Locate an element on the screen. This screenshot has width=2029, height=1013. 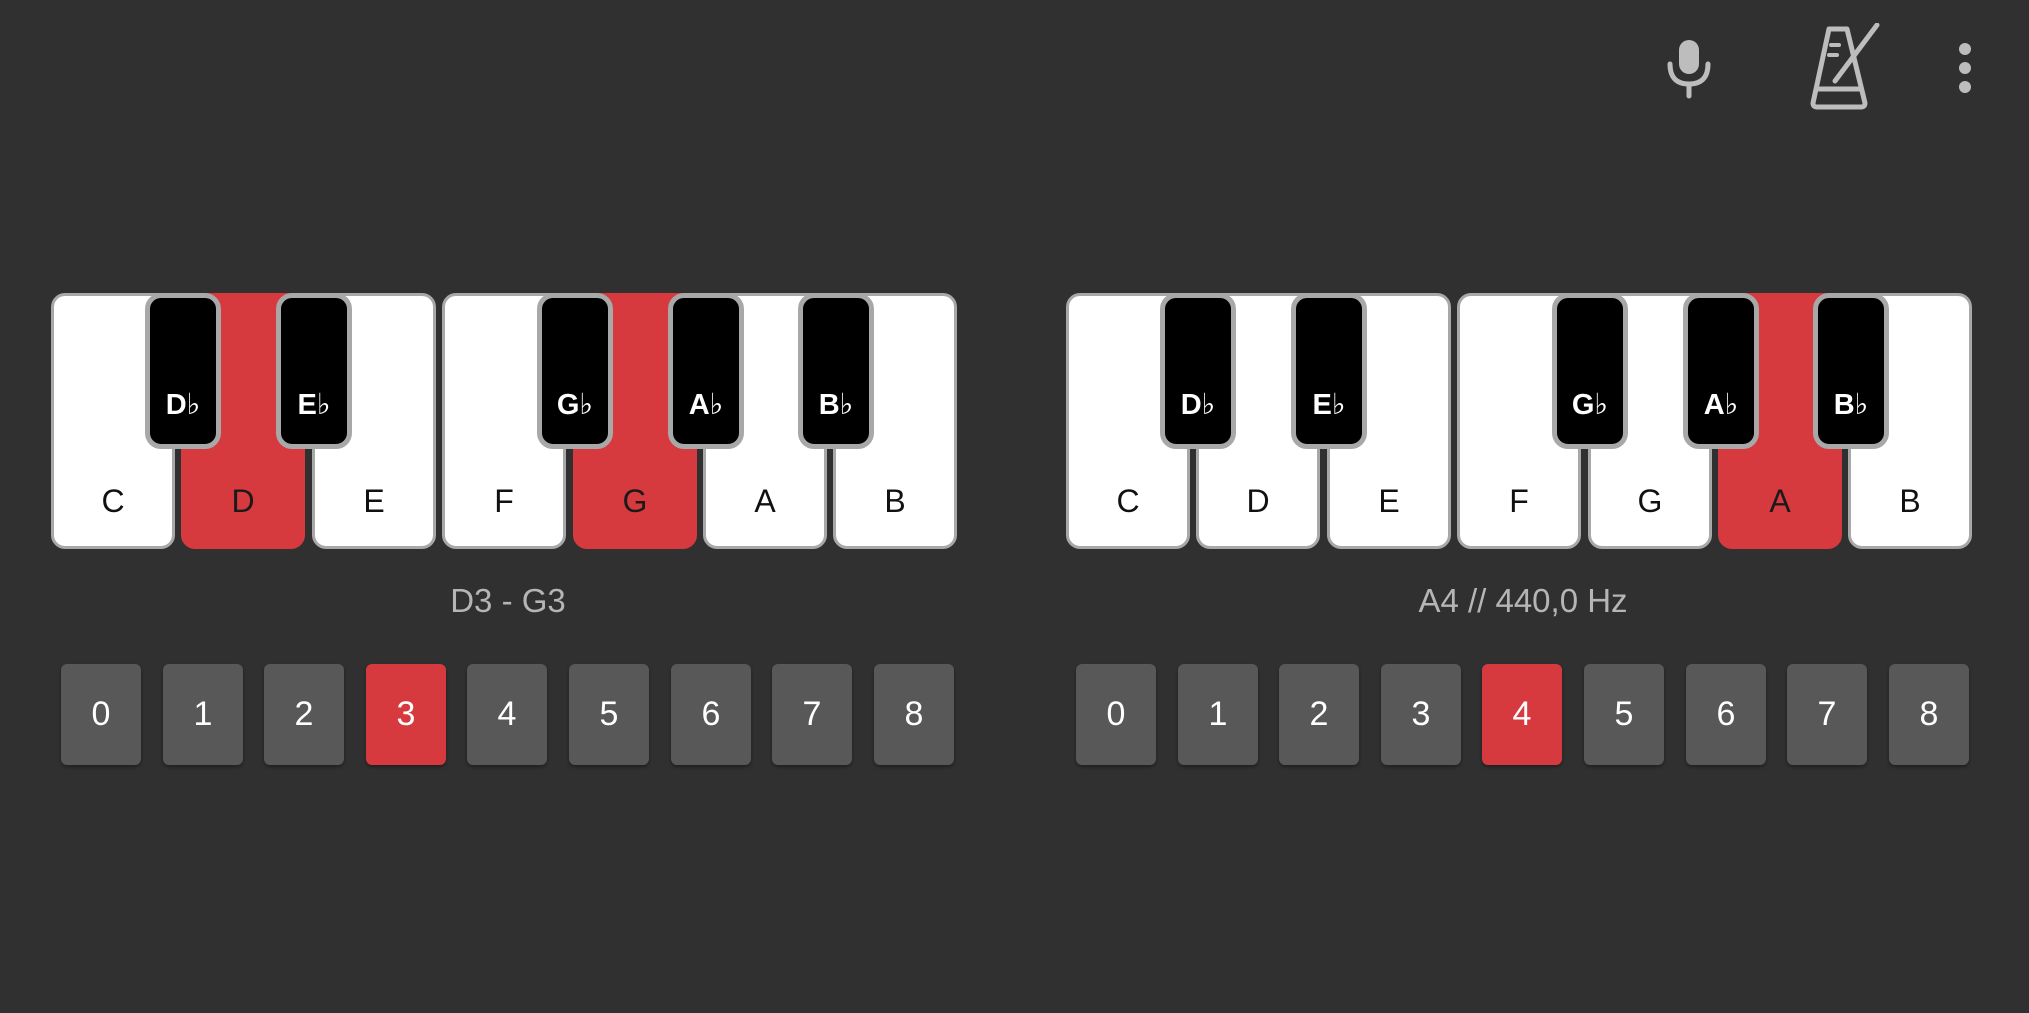
metronome-icon is located at coordinates (1841, 68).